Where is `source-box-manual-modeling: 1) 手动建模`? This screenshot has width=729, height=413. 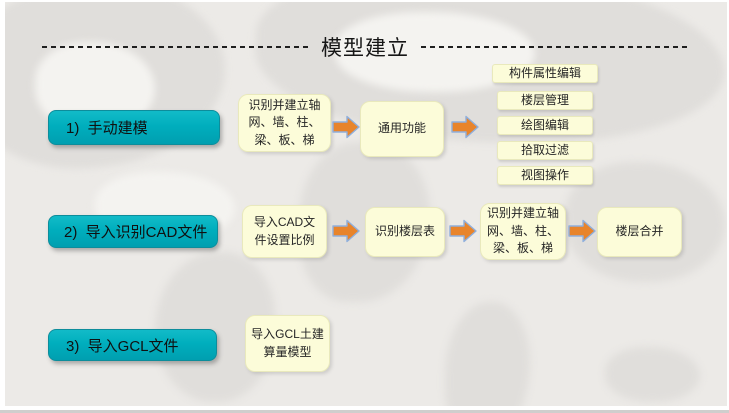
source-box-manual-modeling: 1) 手动建模 is located at coordinates (134, 127).